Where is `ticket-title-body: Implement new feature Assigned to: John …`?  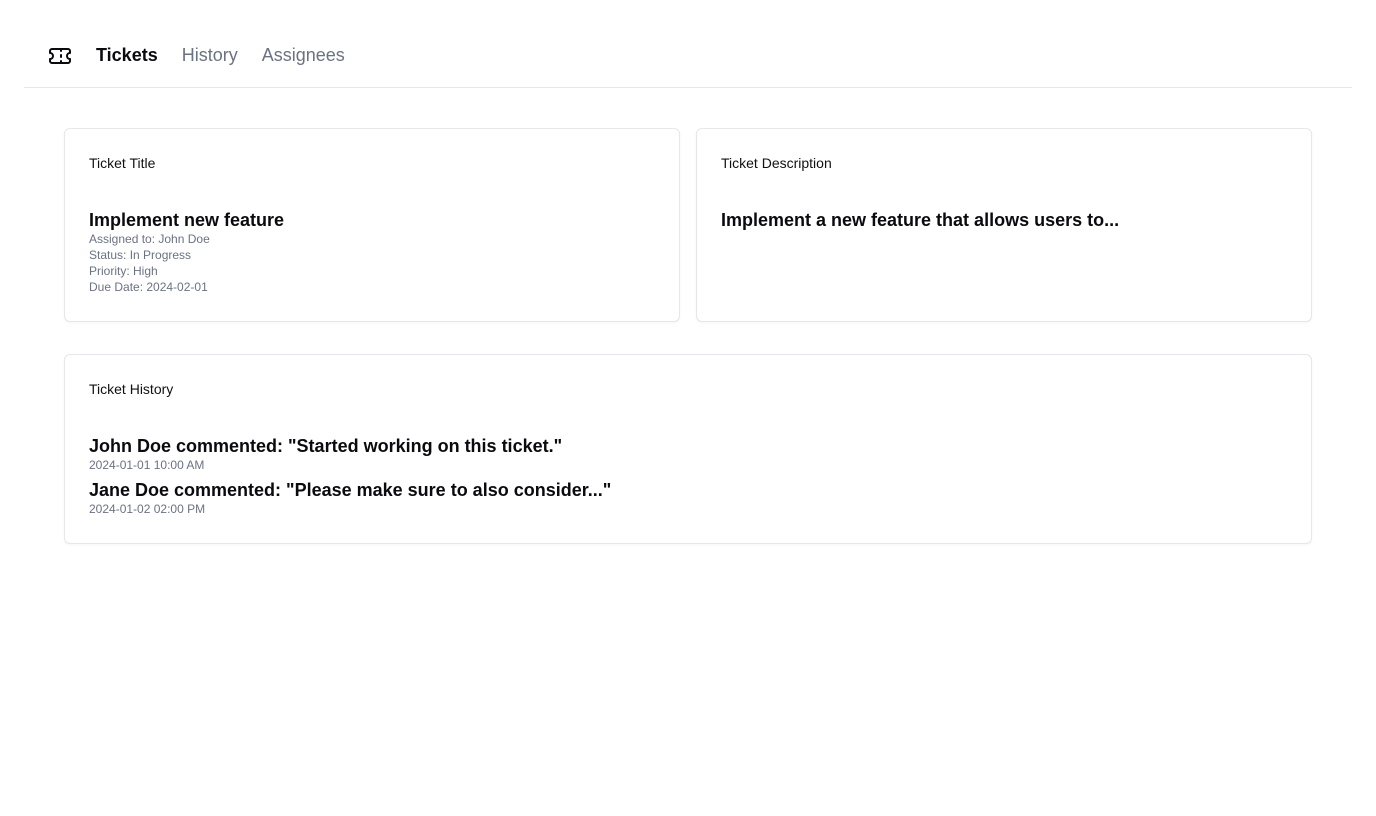
ticket-title-body: Implement new feature Assigned to: John … is located at coordinates (372, 252).